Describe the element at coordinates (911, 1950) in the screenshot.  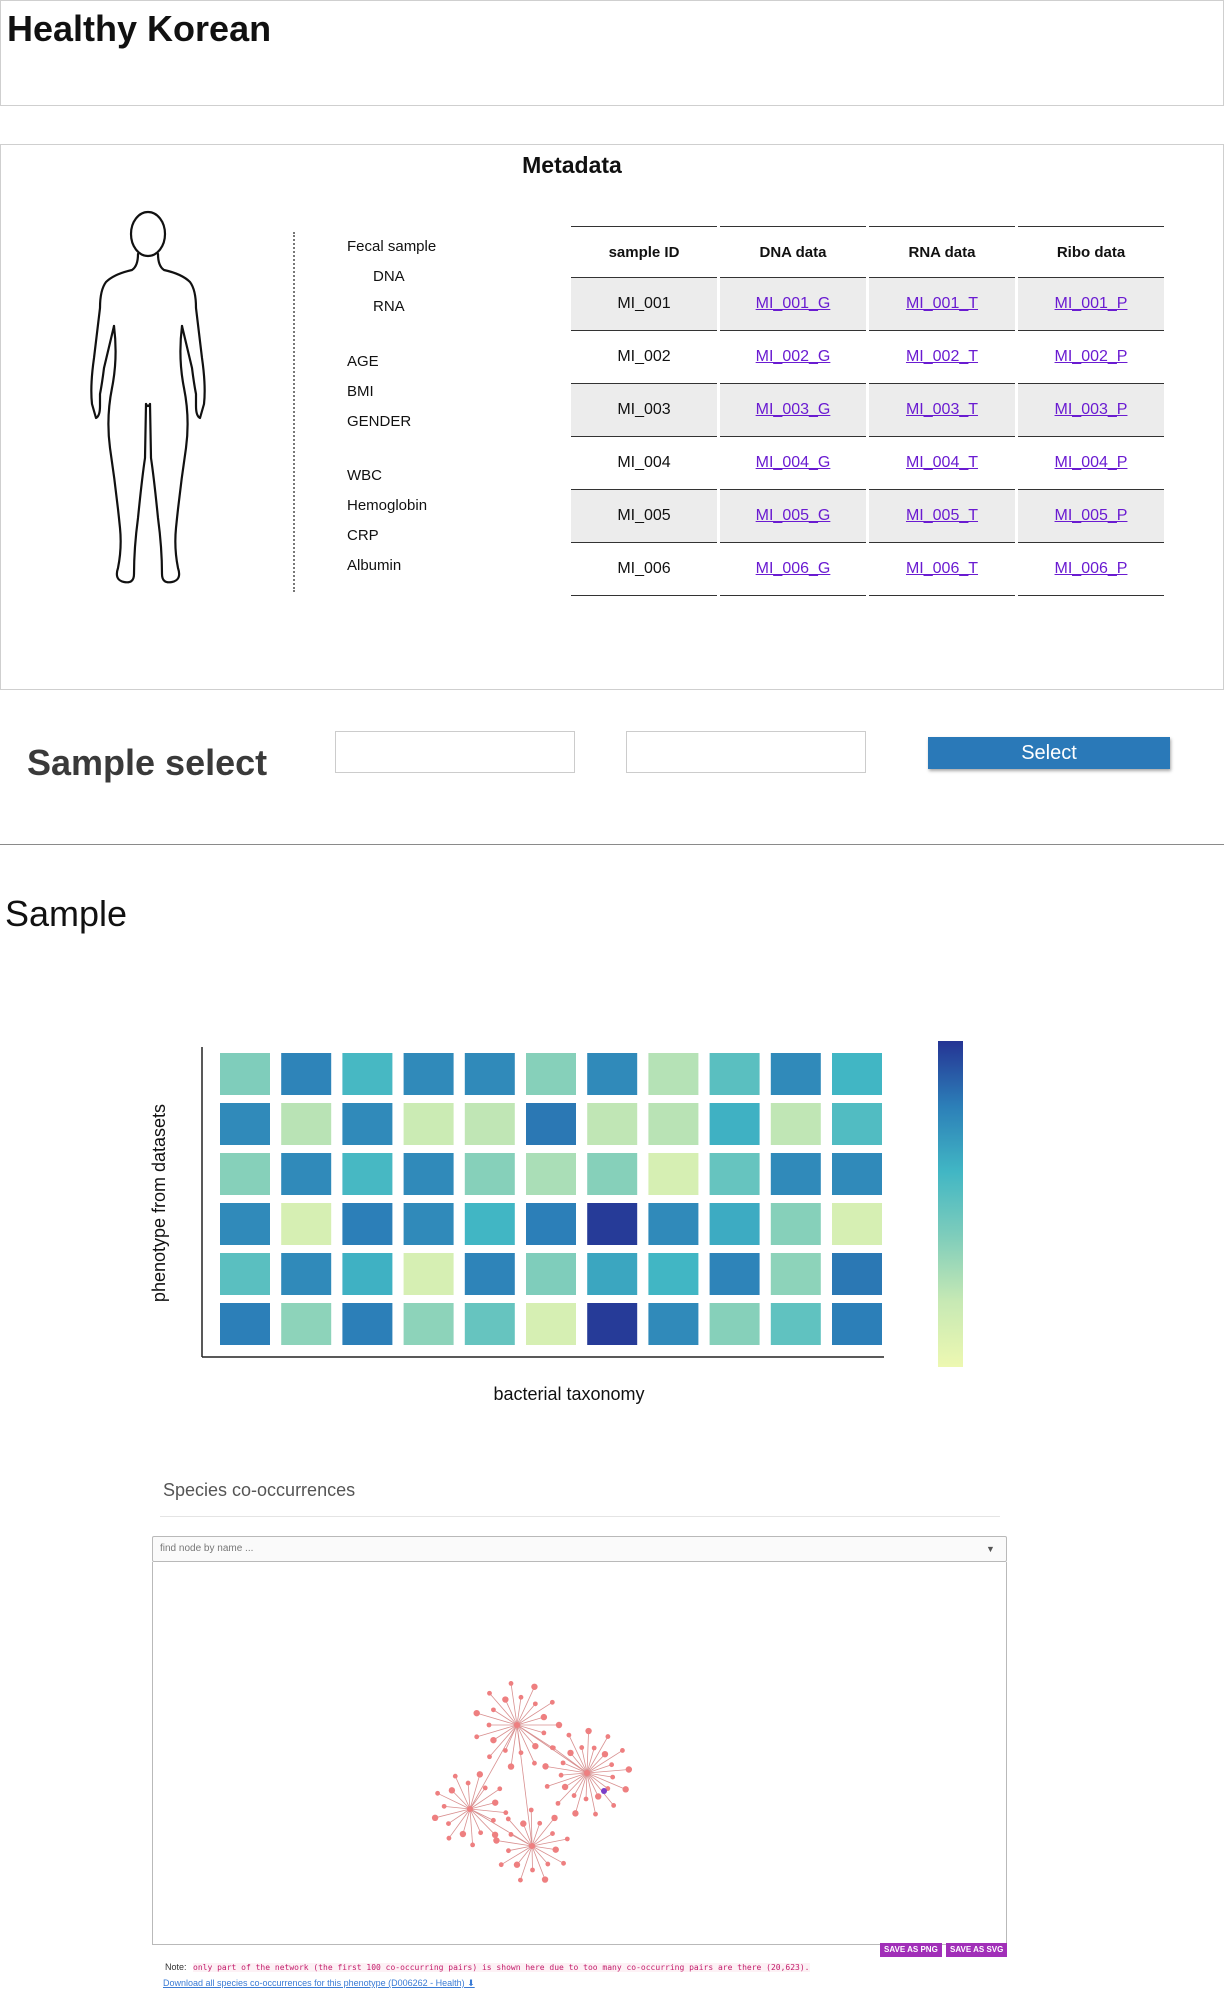
I see `save-as-png-button: SAVE AS PNG` at that location.